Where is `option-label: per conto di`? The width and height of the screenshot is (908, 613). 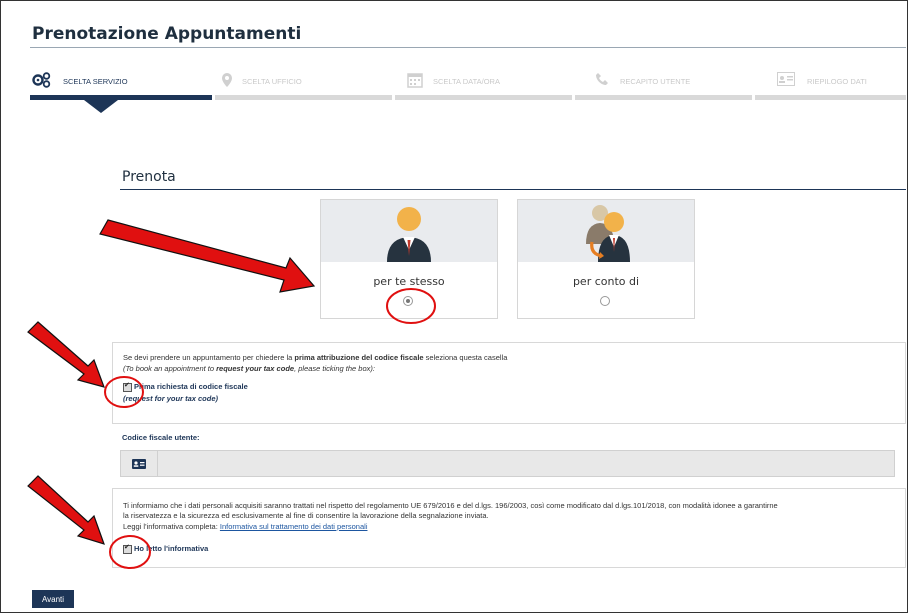
option-label: per conto di is located at coordinates (606, 281).